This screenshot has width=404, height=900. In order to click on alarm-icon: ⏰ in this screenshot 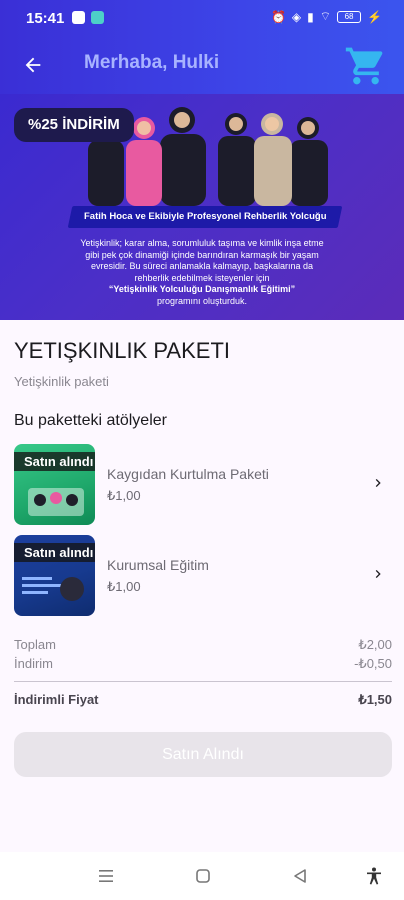, I will do `click(278, 16)`.